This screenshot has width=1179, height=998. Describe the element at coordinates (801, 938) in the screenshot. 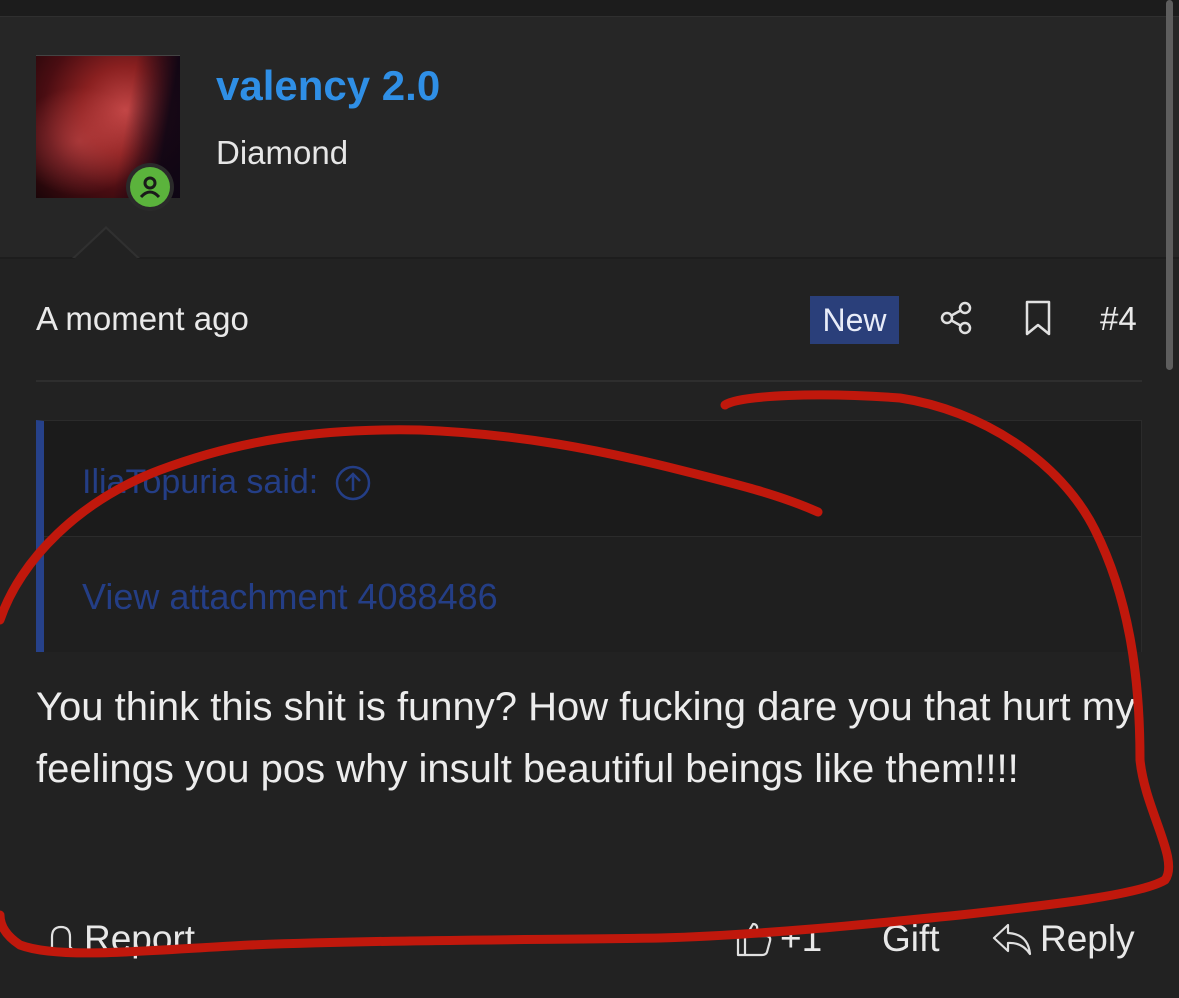

I see `like-count: +1` at that location.